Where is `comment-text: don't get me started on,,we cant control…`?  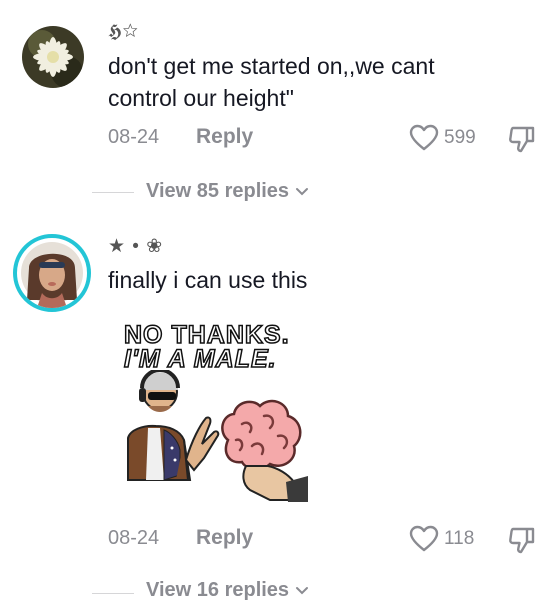
comment-text: don't get me started on,,we cant control… is located at coordinates (318, 82).